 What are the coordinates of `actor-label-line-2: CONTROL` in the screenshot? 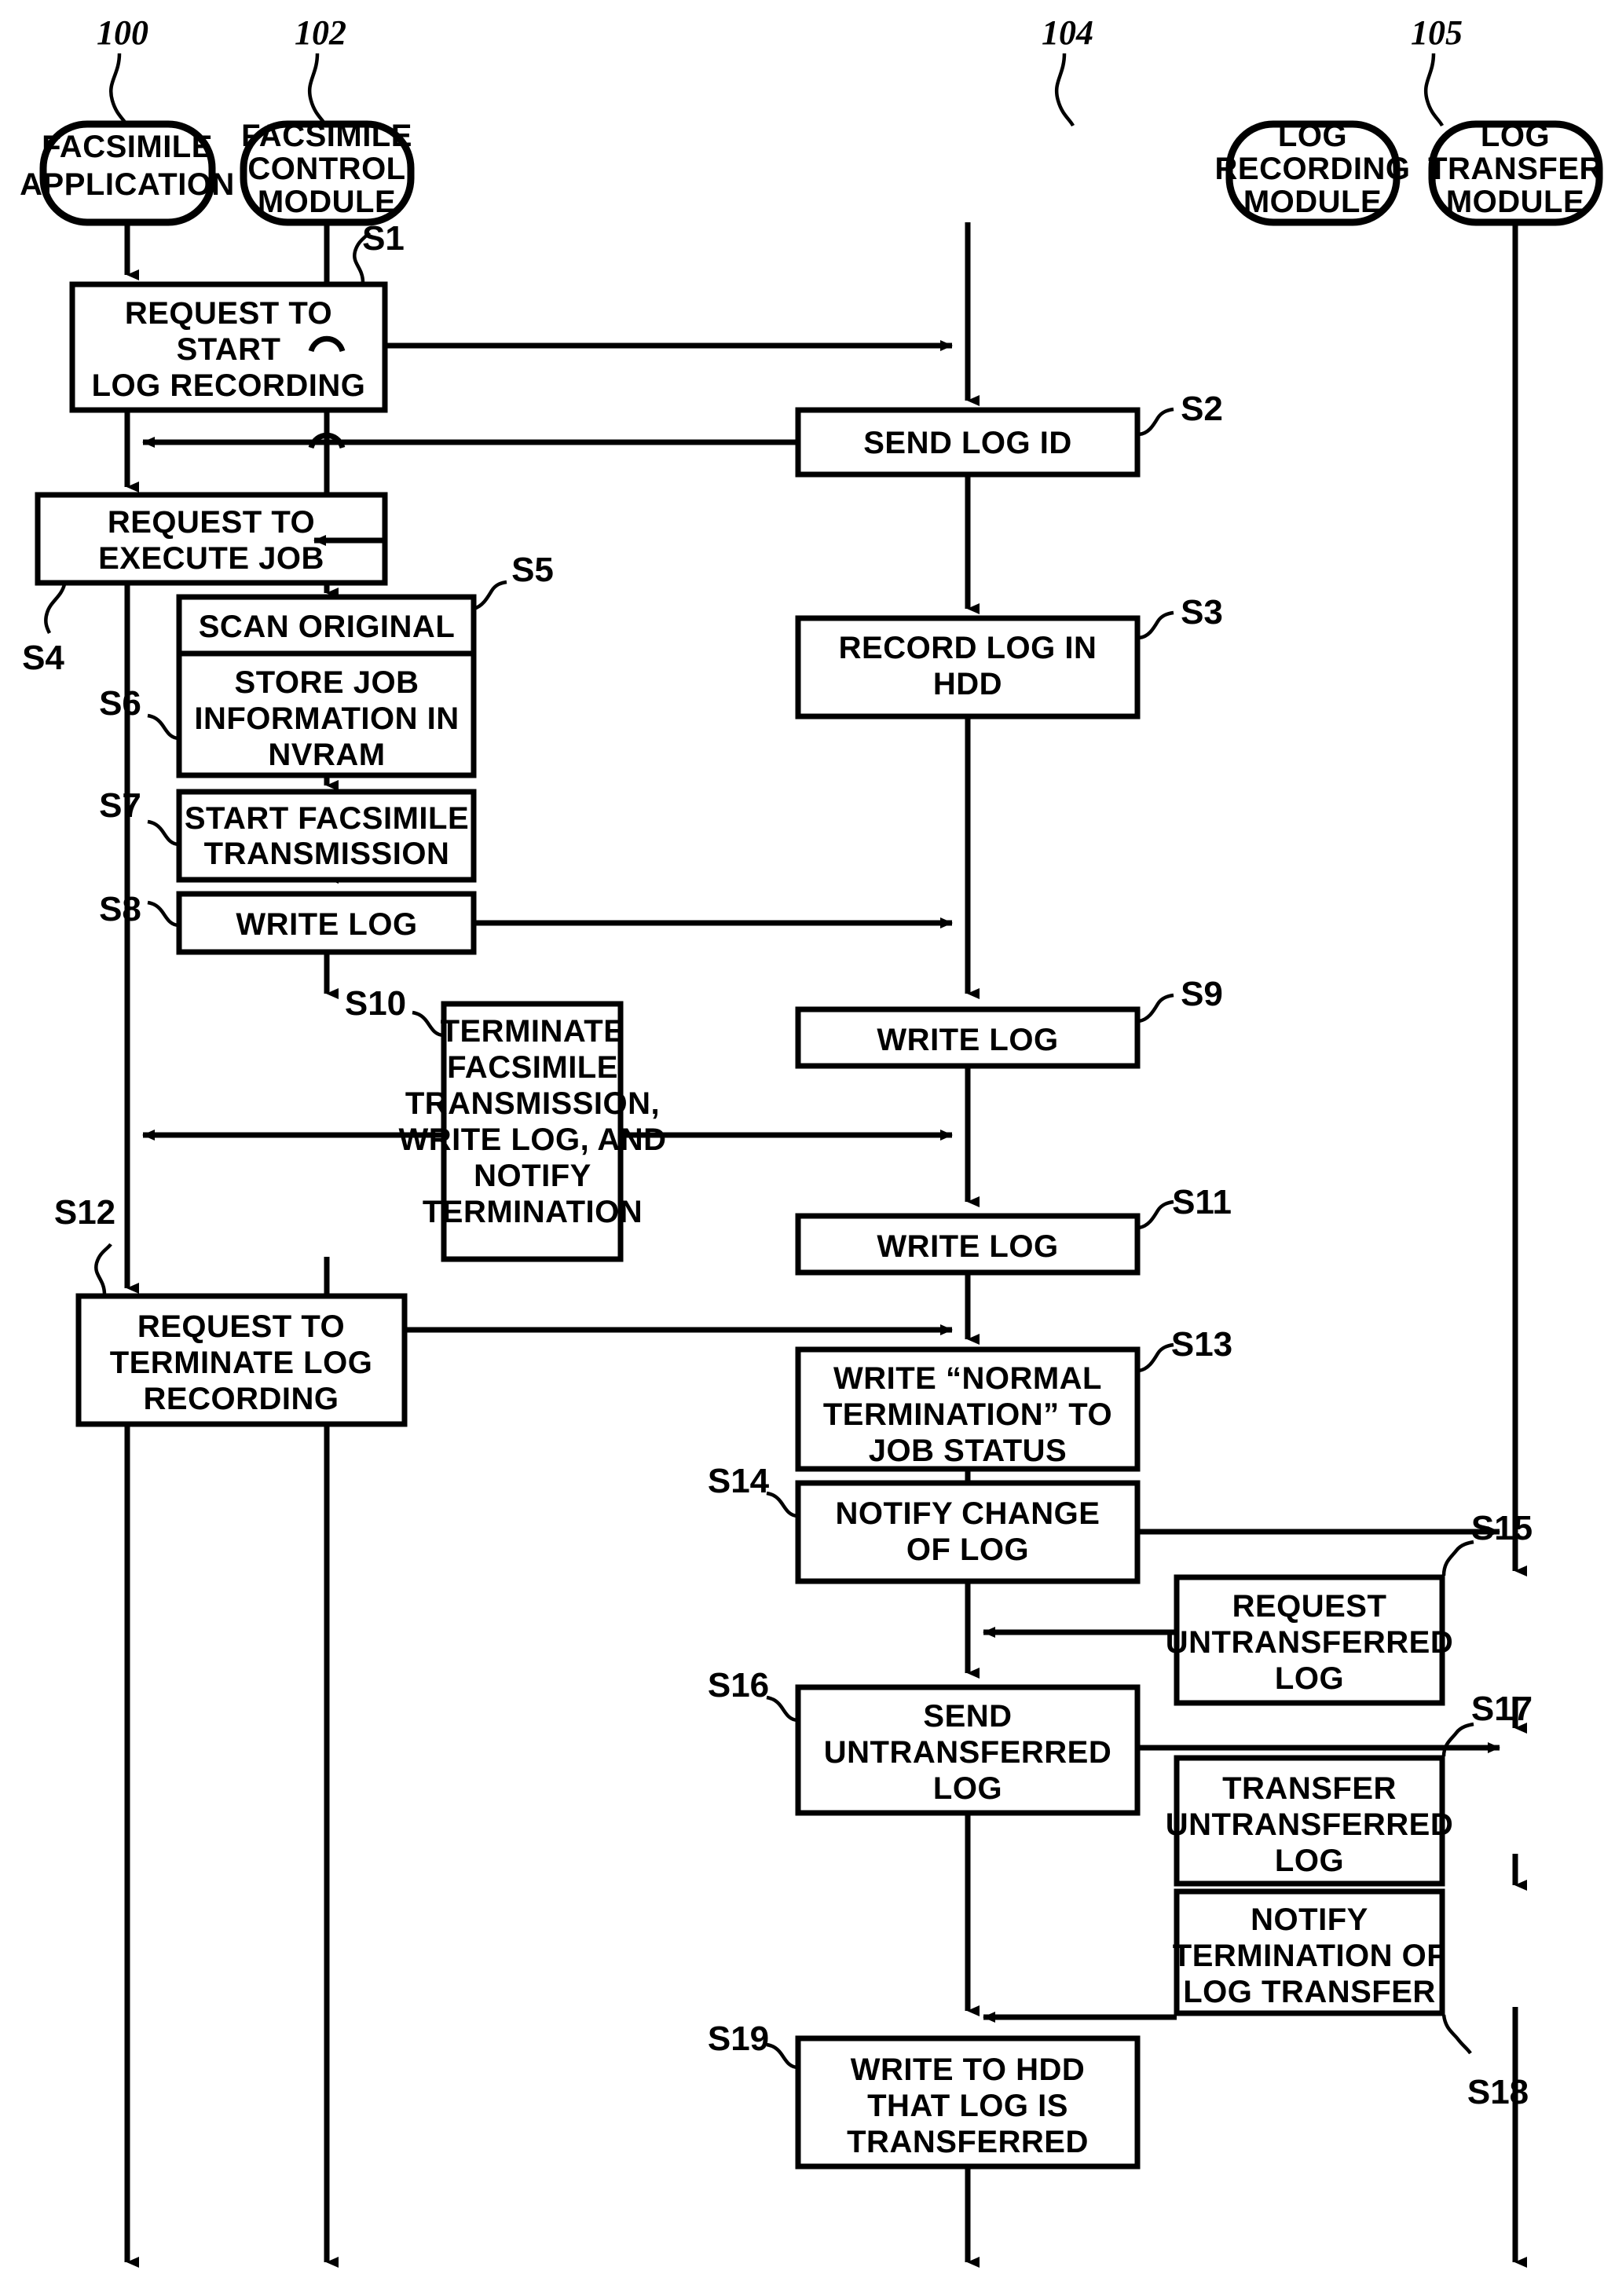 It's located at (326, 169).